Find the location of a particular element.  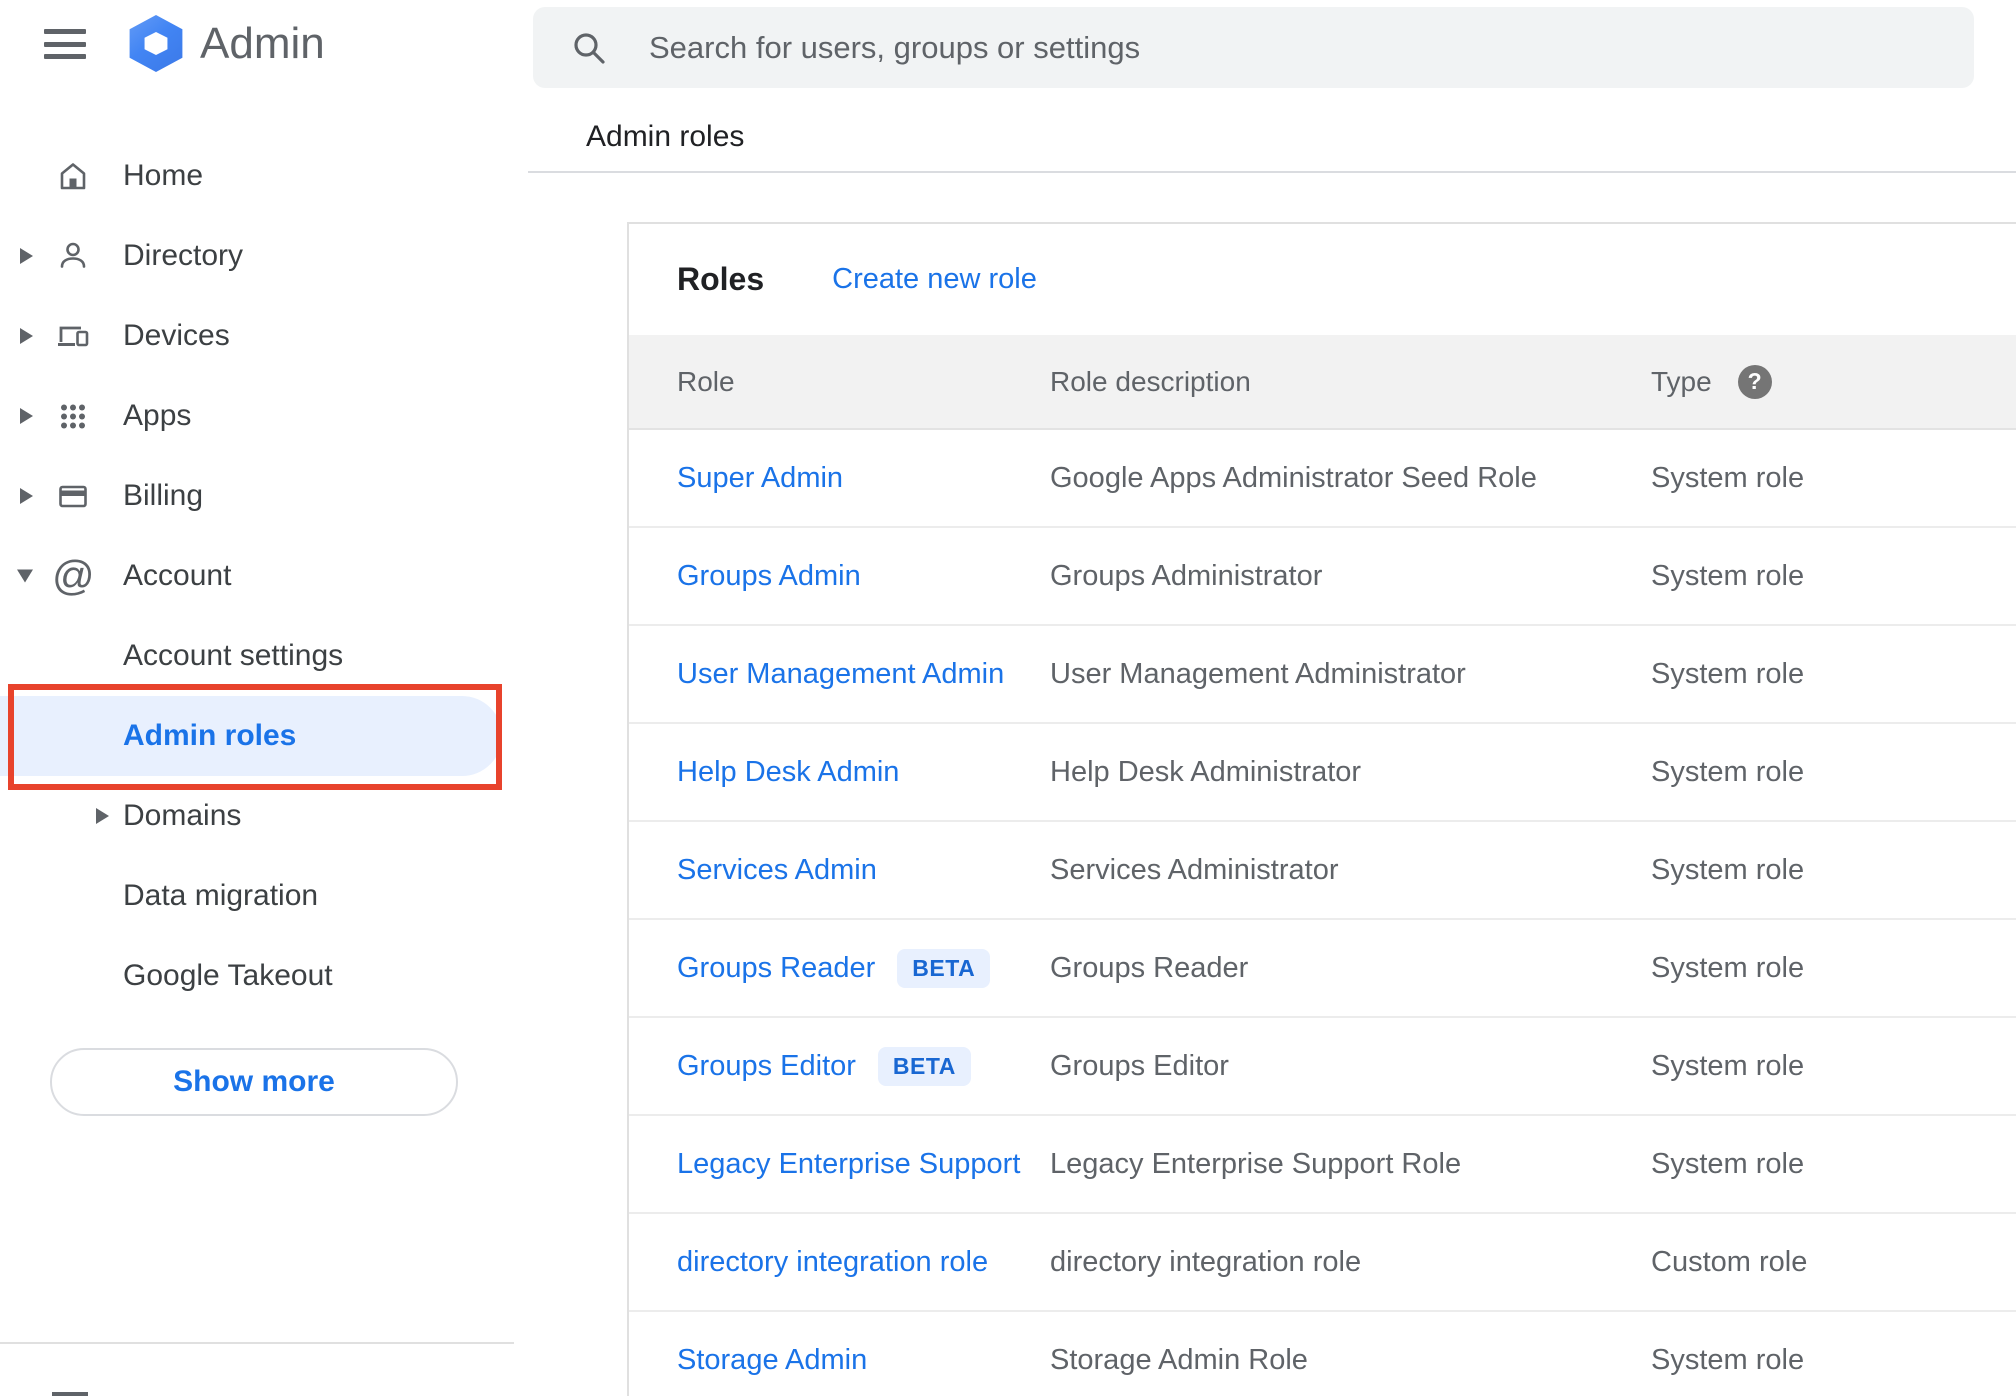

admin-logo: Admin is located at coordinates (225, 43).